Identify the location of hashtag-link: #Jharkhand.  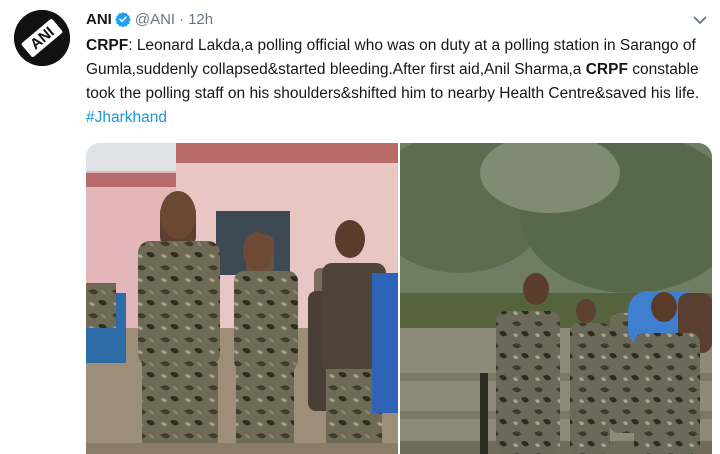
(126, 117).